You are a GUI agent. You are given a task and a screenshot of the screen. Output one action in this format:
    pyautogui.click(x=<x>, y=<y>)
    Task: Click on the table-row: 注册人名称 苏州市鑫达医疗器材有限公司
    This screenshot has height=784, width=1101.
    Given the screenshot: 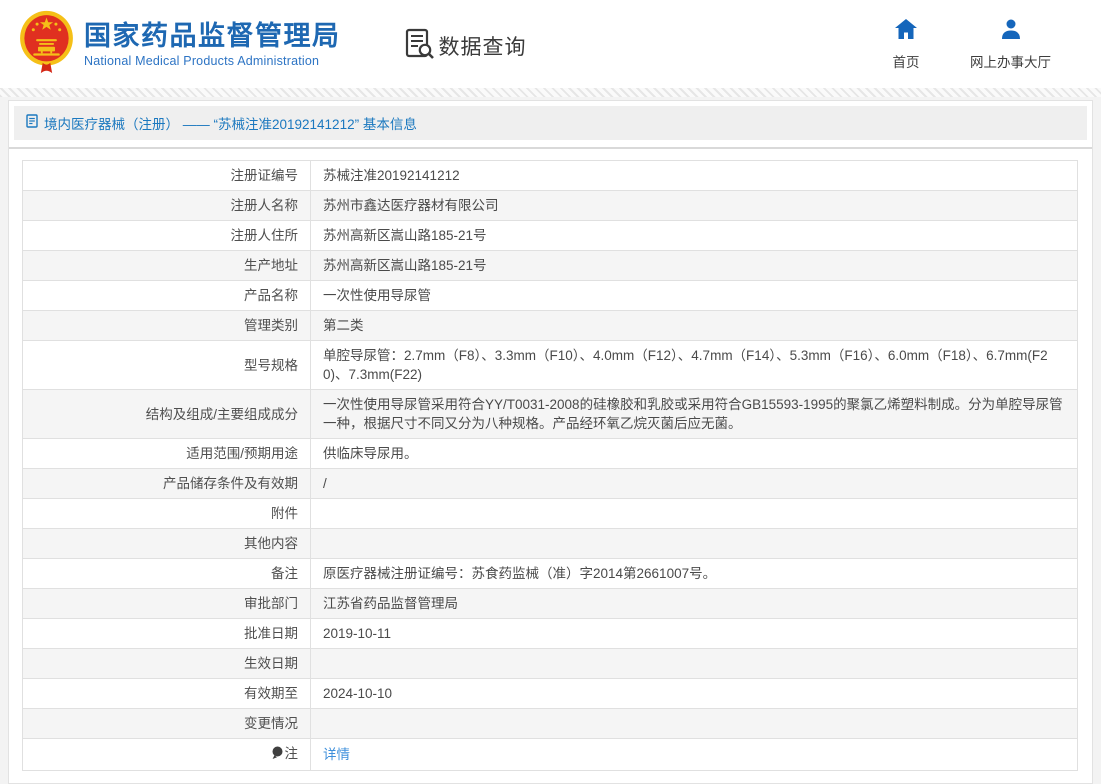 What is the action you would take?
    pyautogui.click(x=550, y=205)
    